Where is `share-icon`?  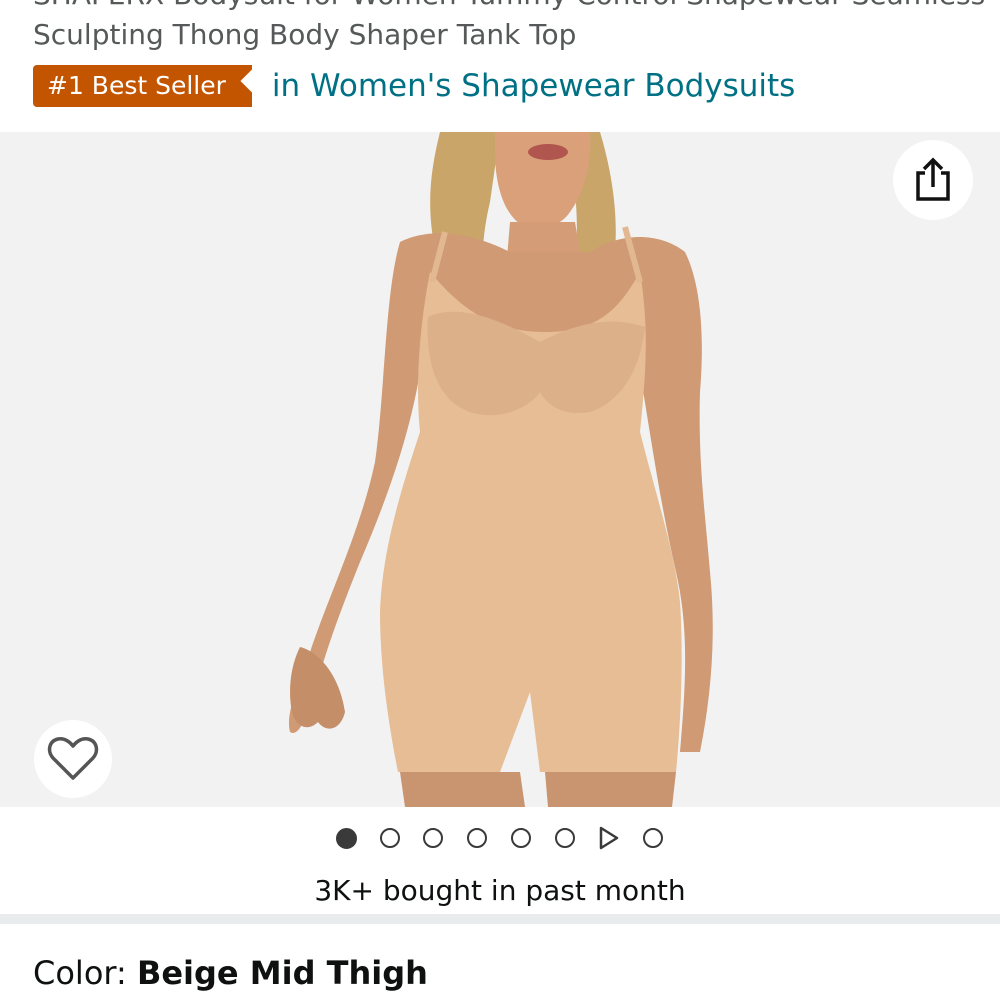 share-icon is located at coordinates (933, 179).